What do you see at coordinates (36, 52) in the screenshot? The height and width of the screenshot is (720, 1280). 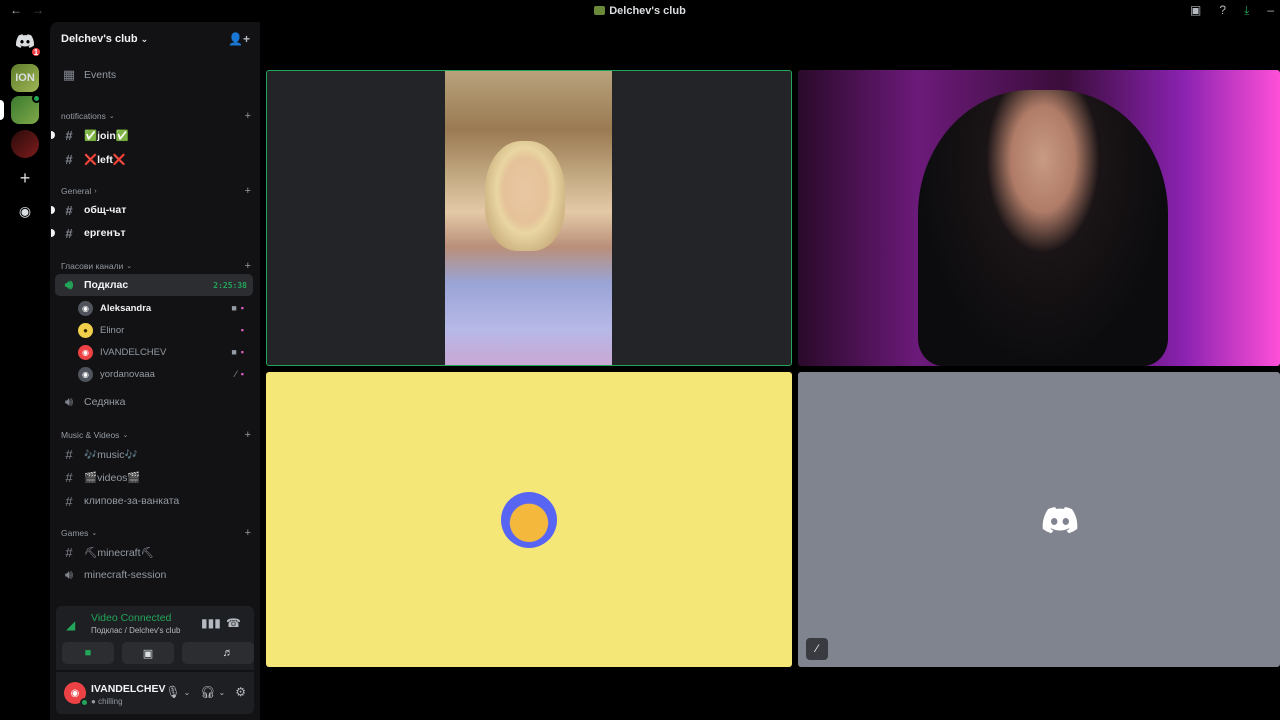 I see `notification-badge: 1` at bounding box center [36, 52].